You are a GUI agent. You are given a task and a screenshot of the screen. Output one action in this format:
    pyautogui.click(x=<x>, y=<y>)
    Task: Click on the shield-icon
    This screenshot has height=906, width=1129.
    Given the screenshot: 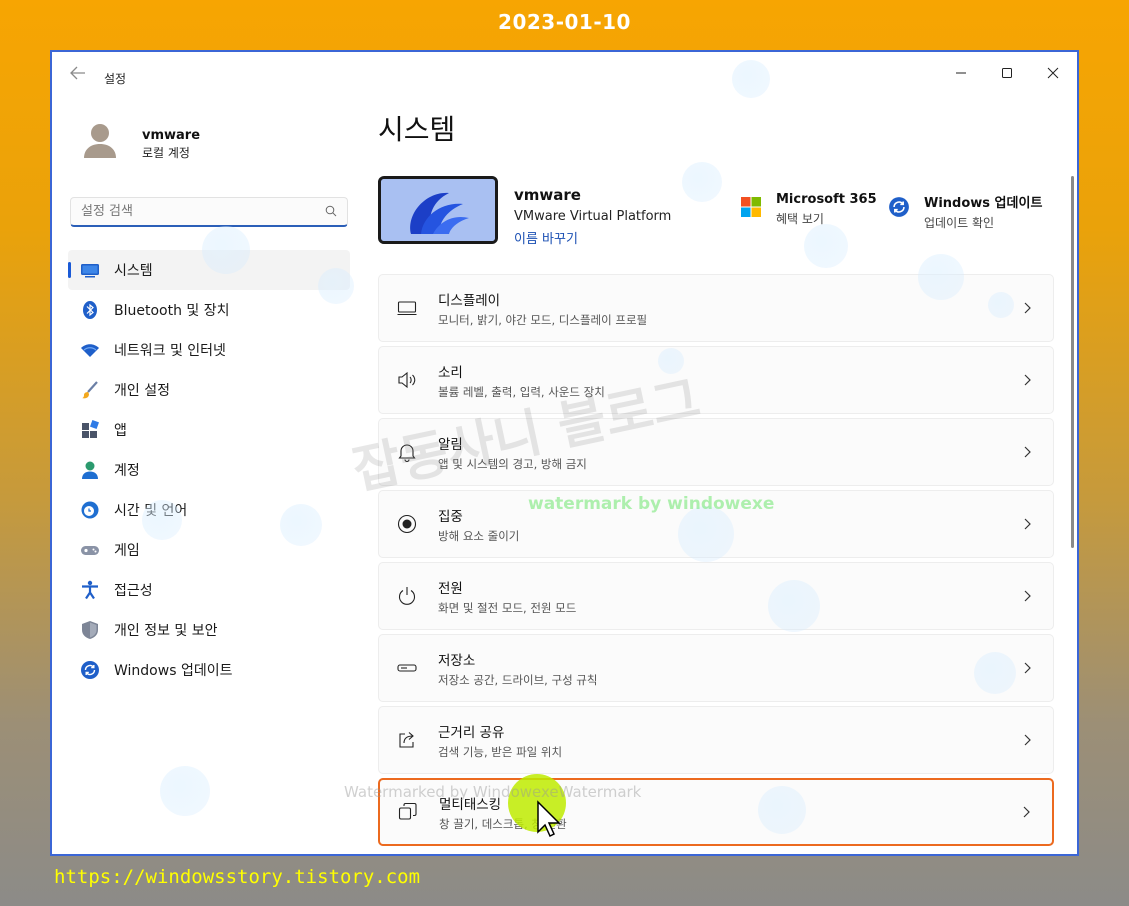 What is the action you would take?
    pyautogui.click(x=90, y=630)
    